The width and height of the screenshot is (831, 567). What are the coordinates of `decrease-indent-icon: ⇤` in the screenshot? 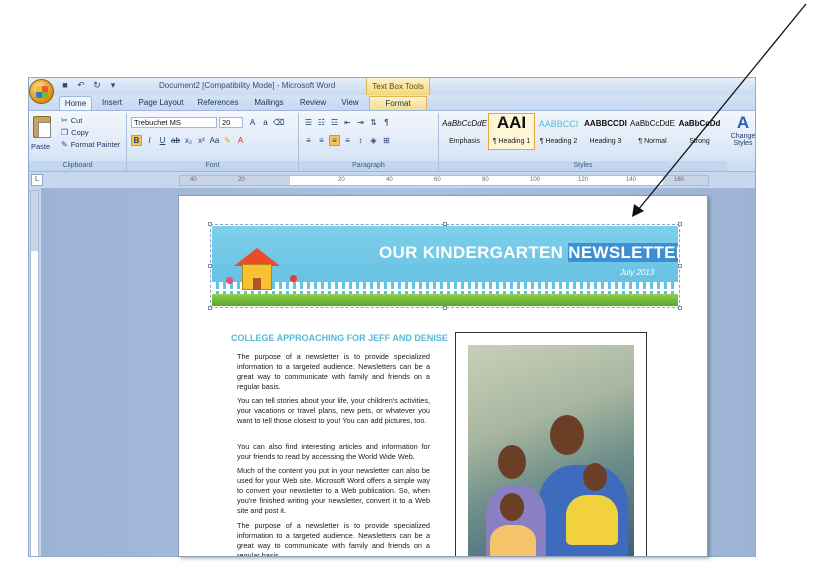 It's located at (347, 122).